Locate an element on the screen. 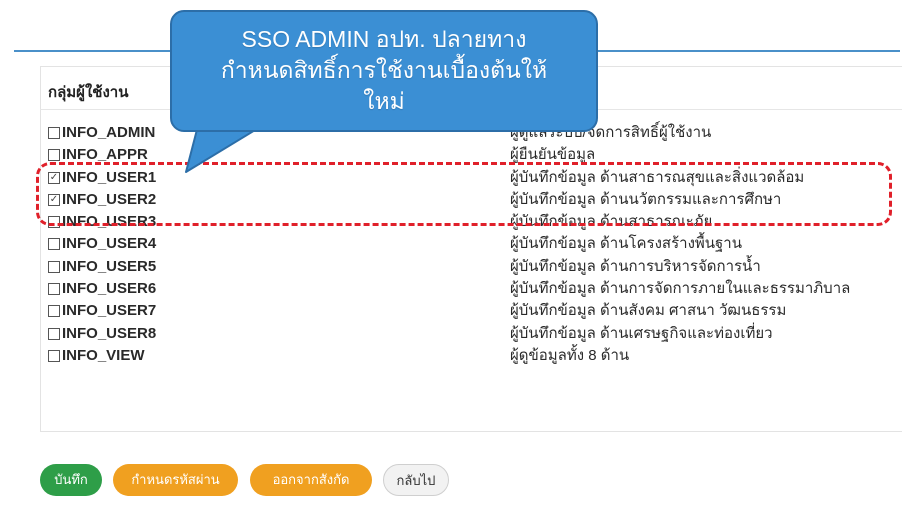 The height and width of the screenshot is (516, 902). role-code: INFO_USER5 is located at coordinates (109, 266).